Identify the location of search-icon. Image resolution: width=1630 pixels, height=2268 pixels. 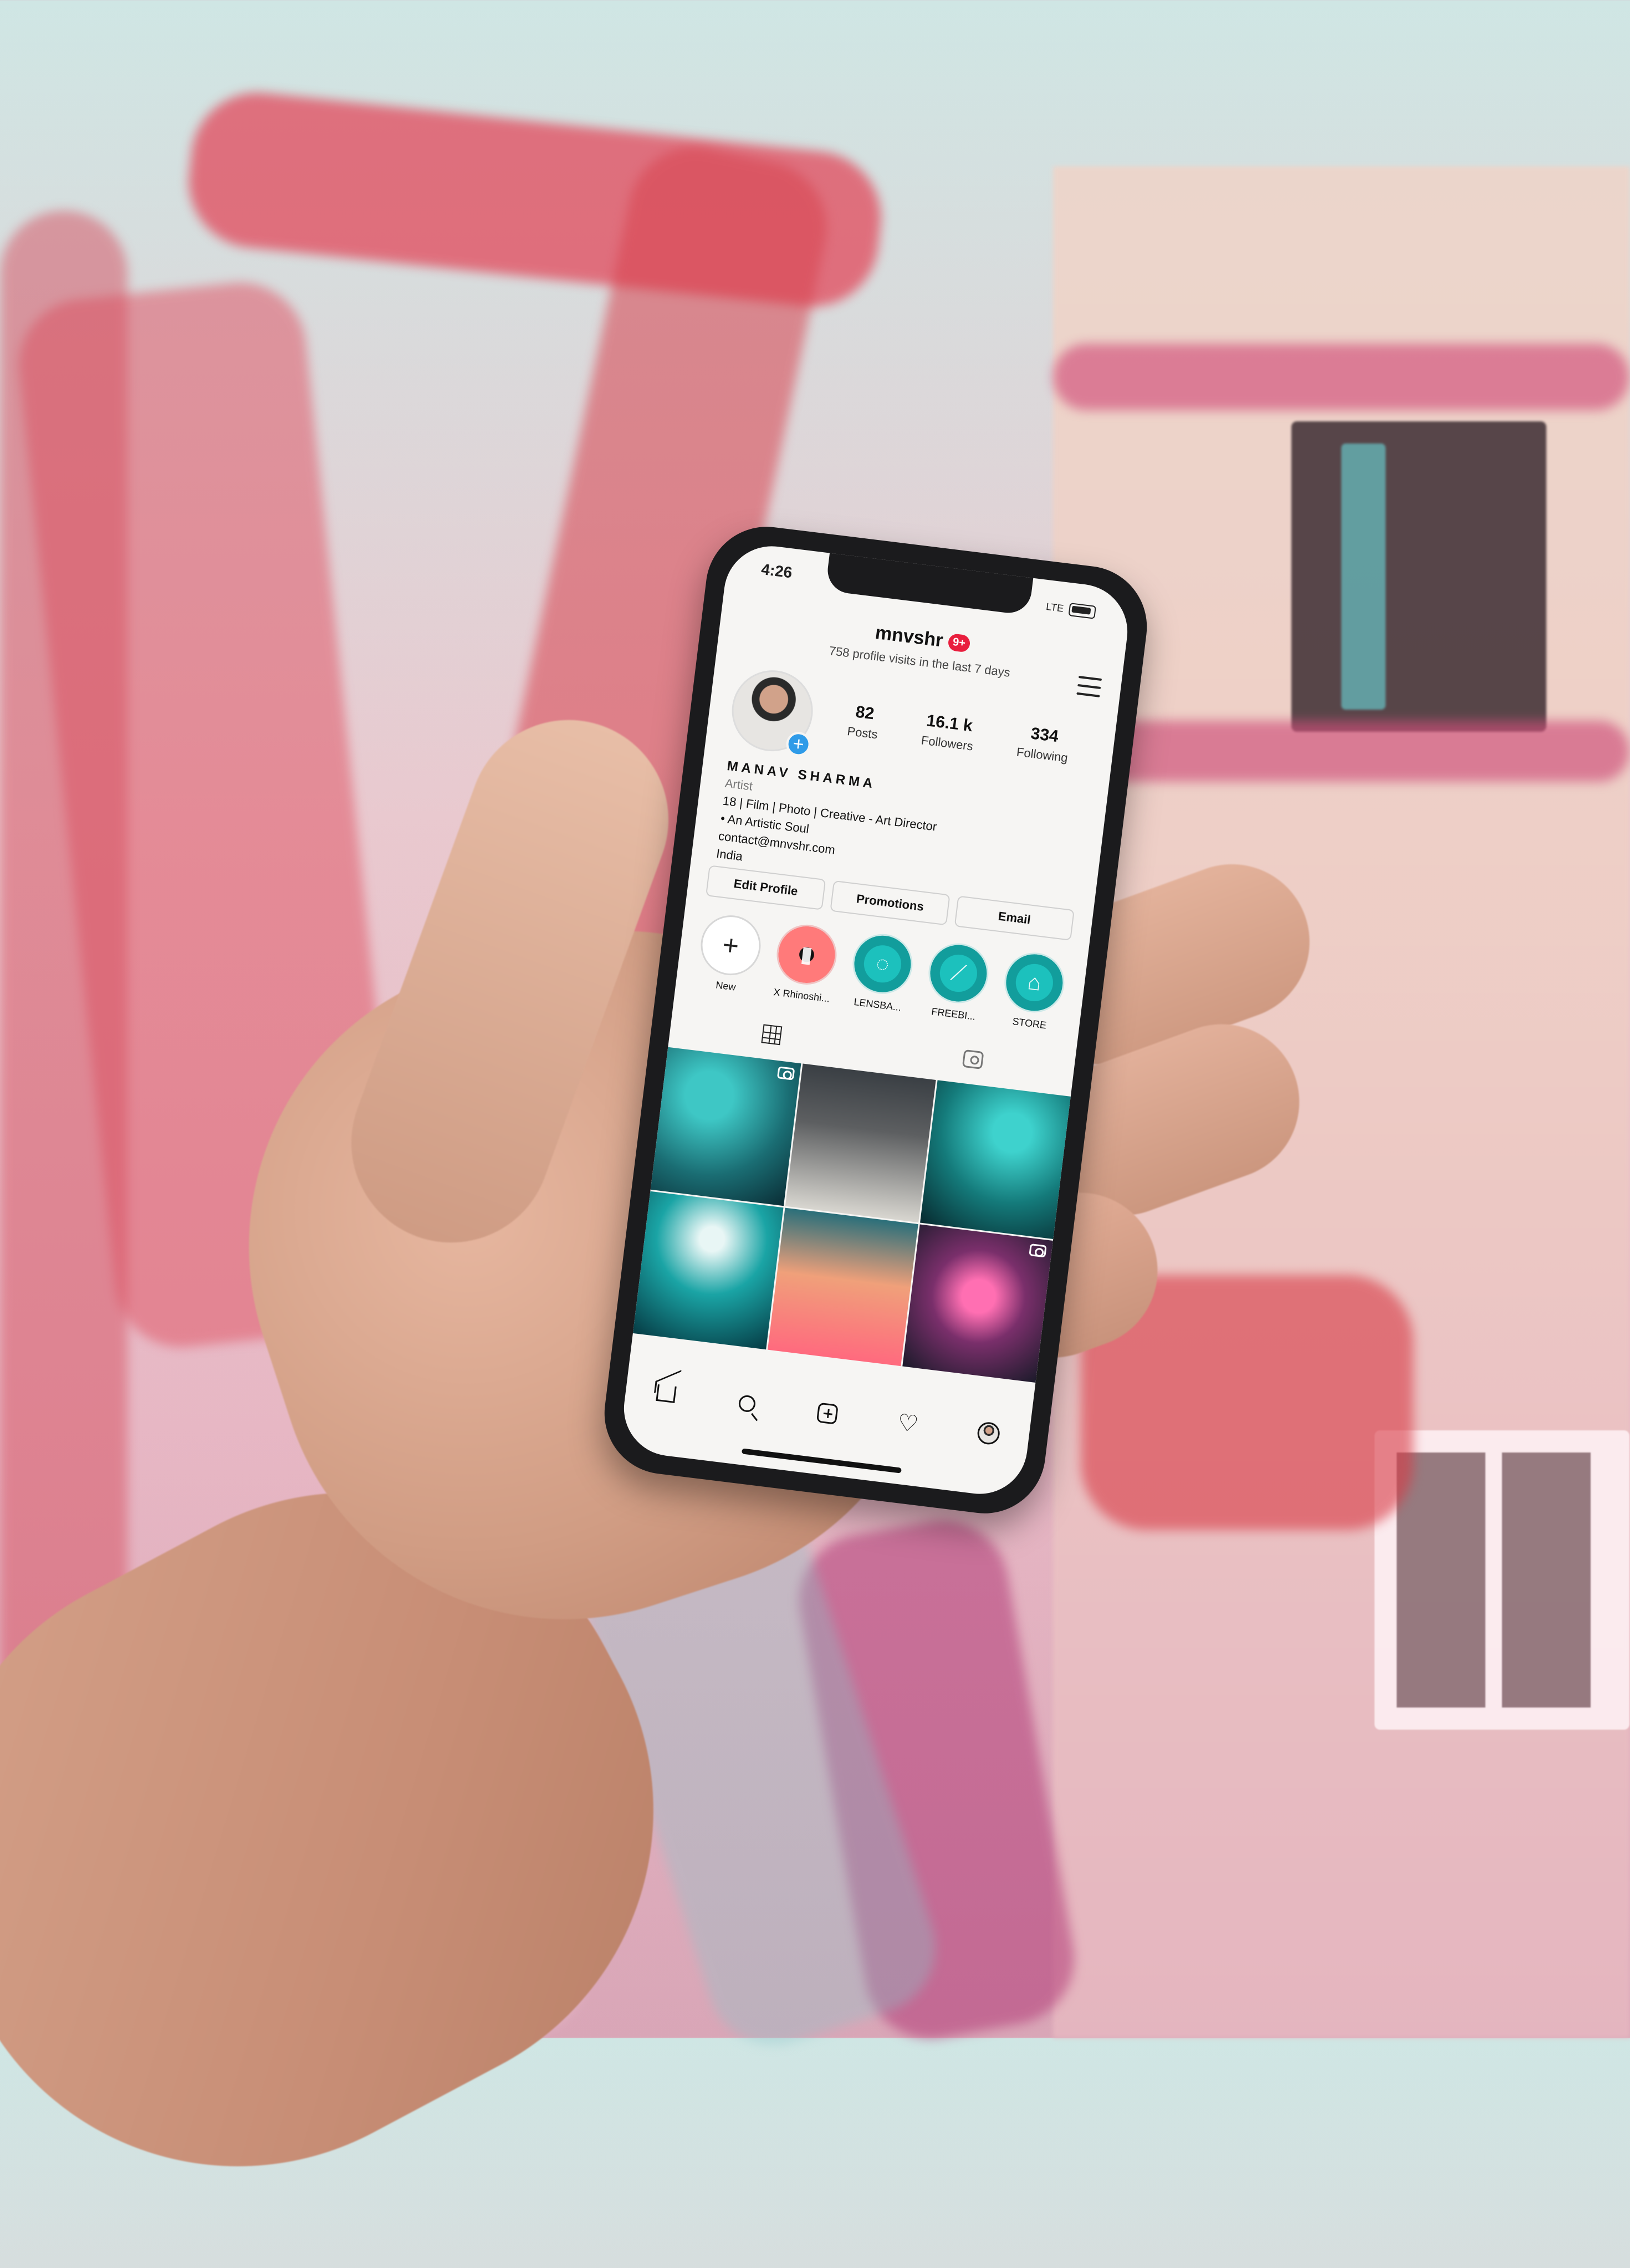
(747, 1404).